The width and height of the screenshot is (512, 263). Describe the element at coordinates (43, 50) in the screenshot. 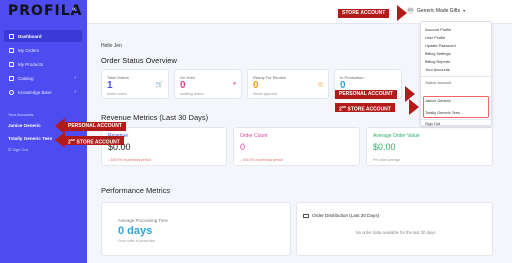

I see `sidebar-item-my-orders: My Orders` at that location.